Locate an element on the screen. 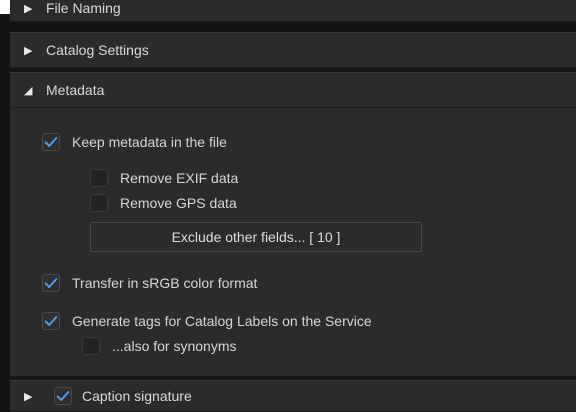 The width and height of the screenshot is (576, 412). transfer-srgb-checkbox is located at coordinates (51, 283).